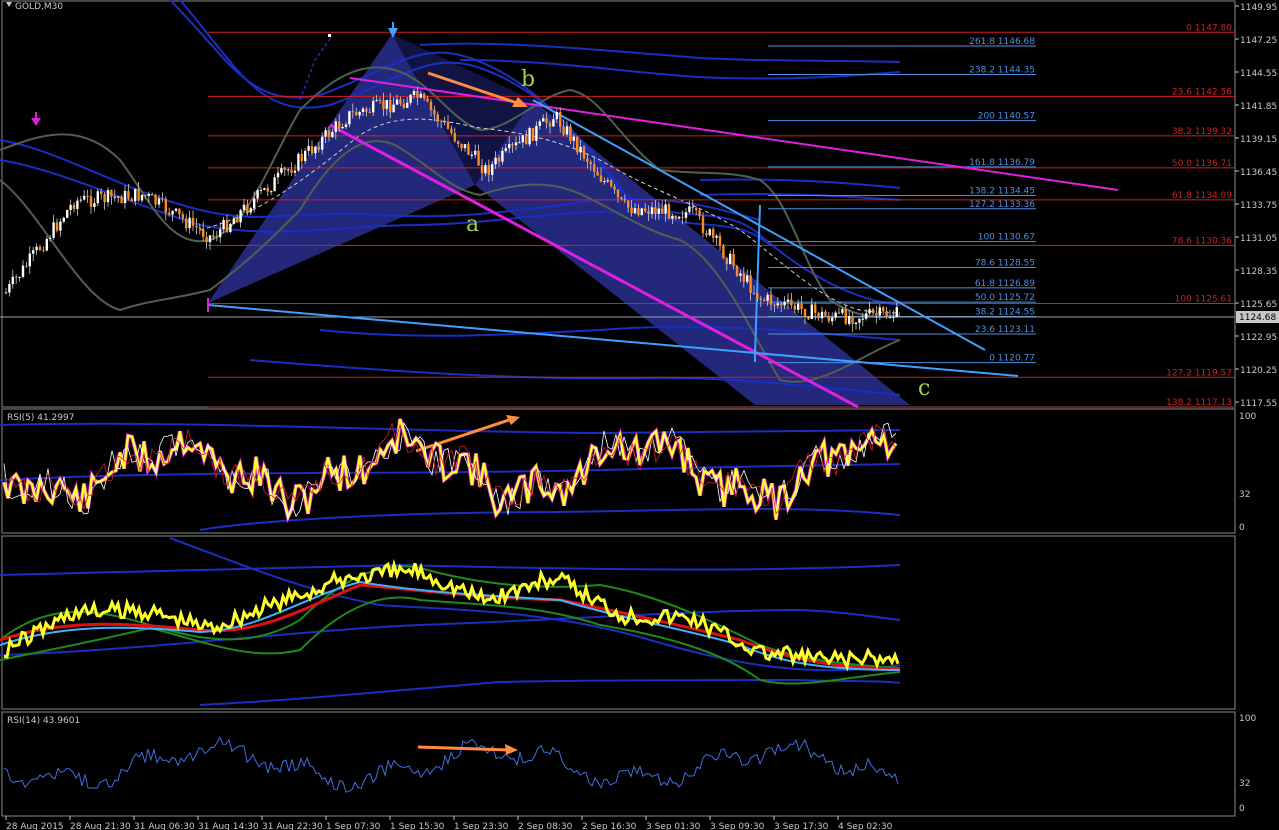 The image size is (1279, 830). I want to click on fib-mid-label: 38.2 1124.55, so click(1005, 312).